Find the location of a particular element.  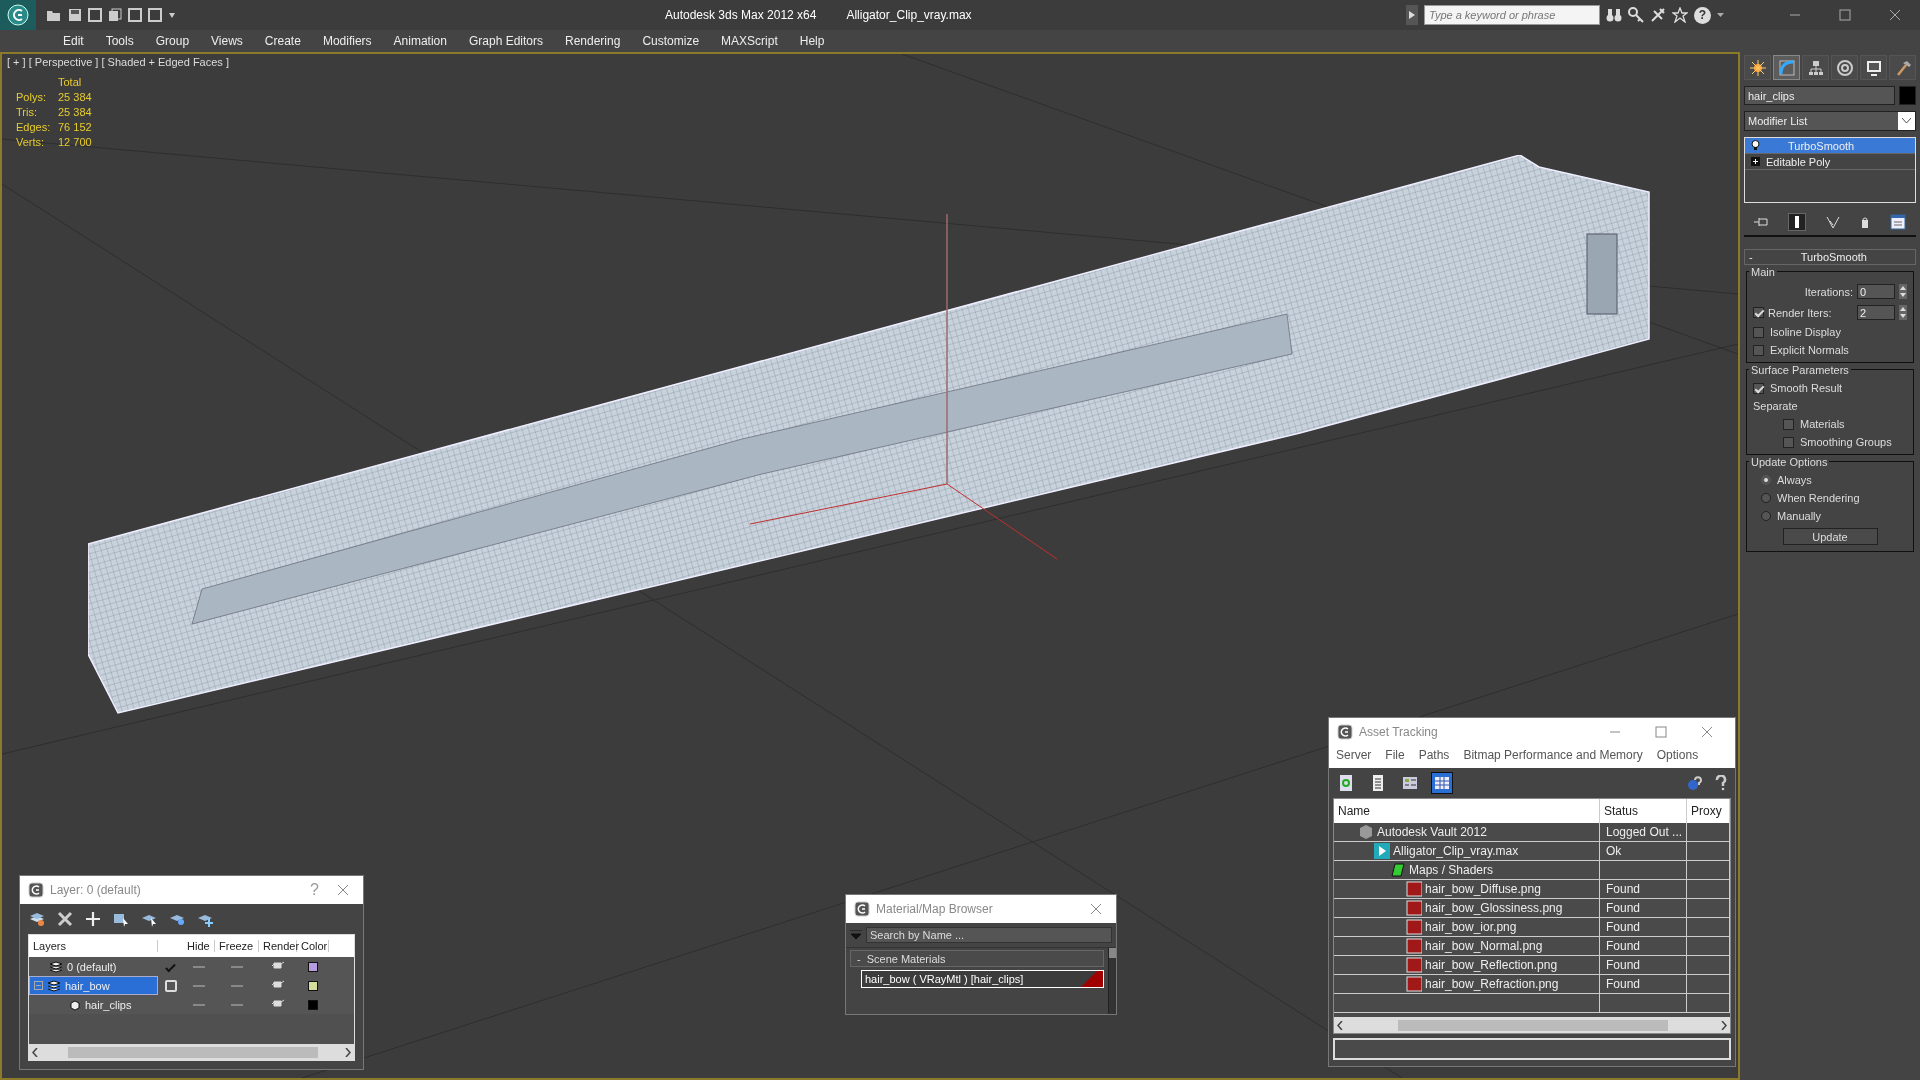

hierarchy-tab is located at coordinates (1815, 67).